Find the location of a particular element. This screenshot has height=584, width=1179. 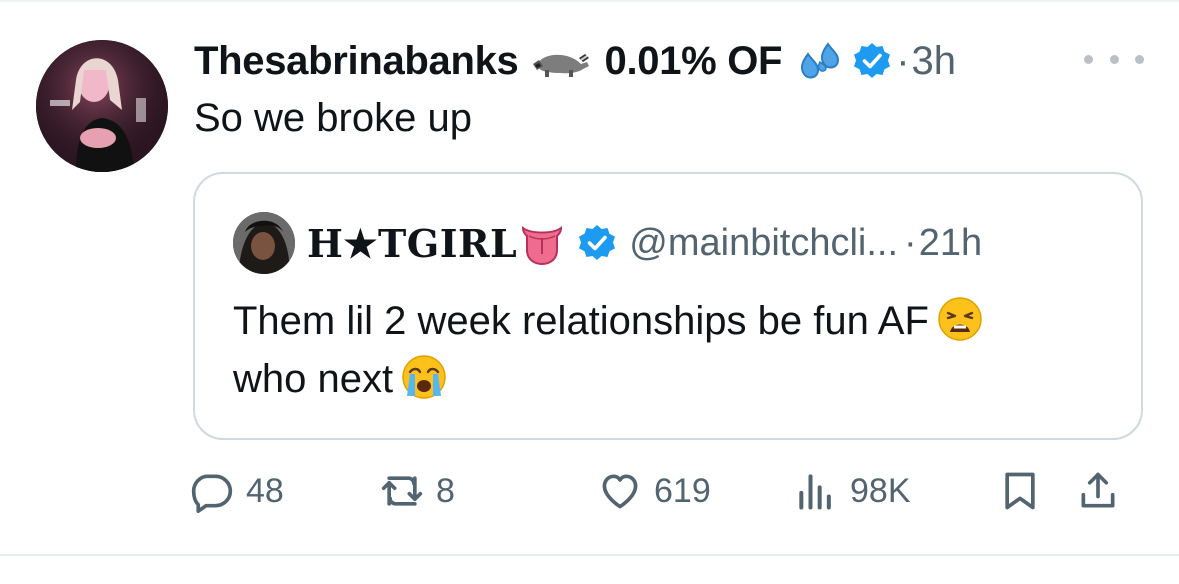

verified-badge-icon is located at coordinates (872, 61).